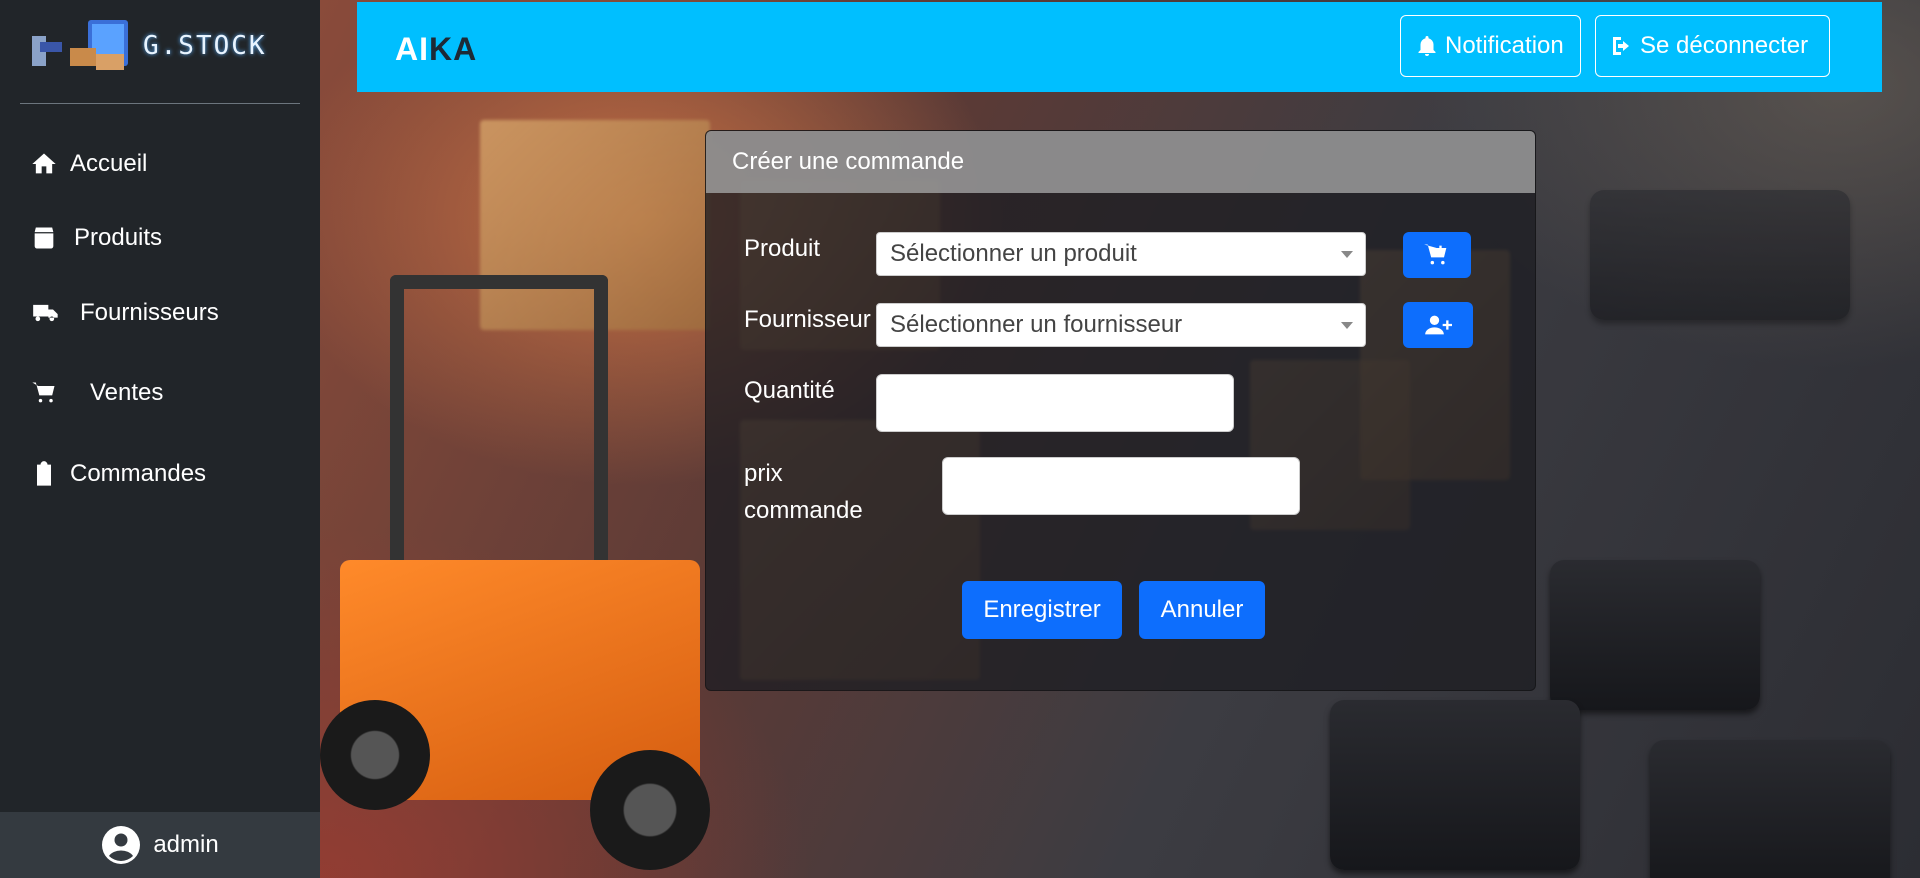 This screenshot has height=878, width=1920. I want to click on sidebar-item-label: Produits, so click(118, 237).